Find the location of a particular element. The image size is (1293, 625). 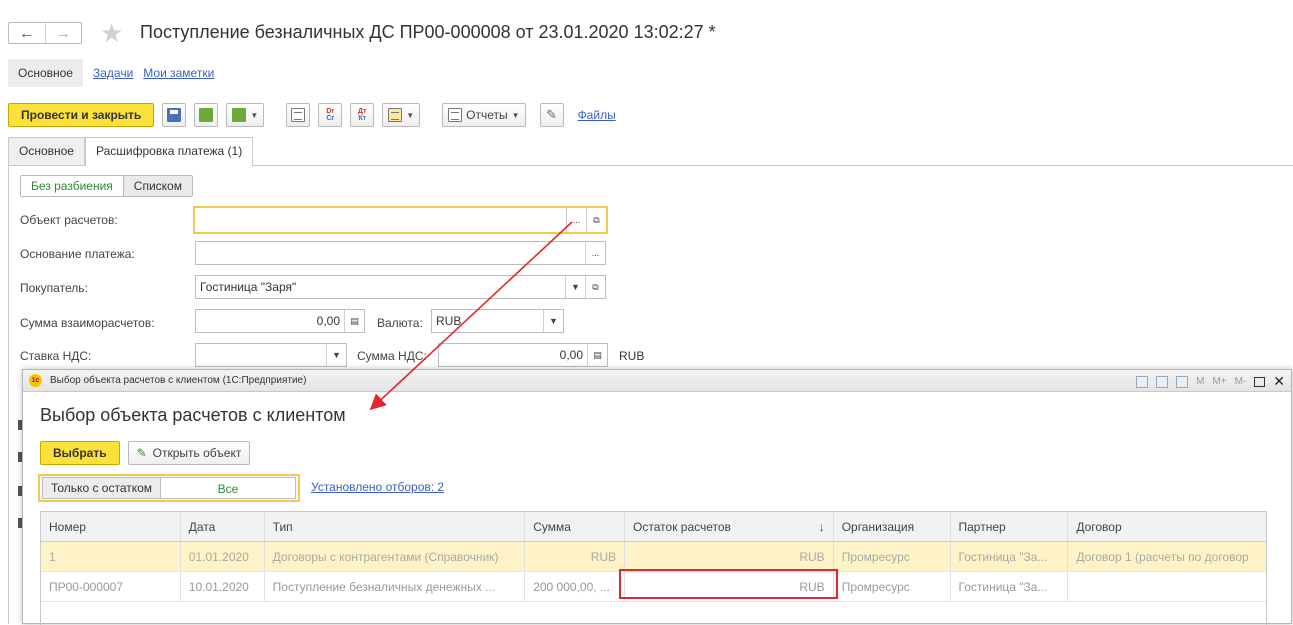

annotation-arrow is located at coordinates (471, 316).